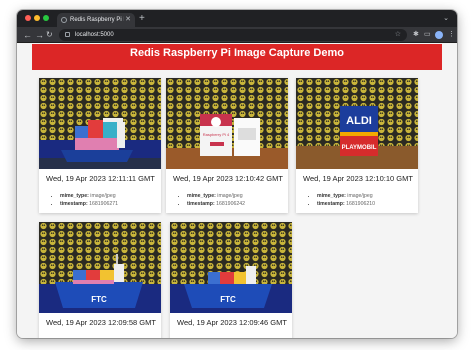 The width and height of the screenshot is (474, 350). What do you see at coordinates (216, 134) in the screenshot?
I see `rpi-box-text: Raspberry Pi 4` at bounding box center [216, 134].